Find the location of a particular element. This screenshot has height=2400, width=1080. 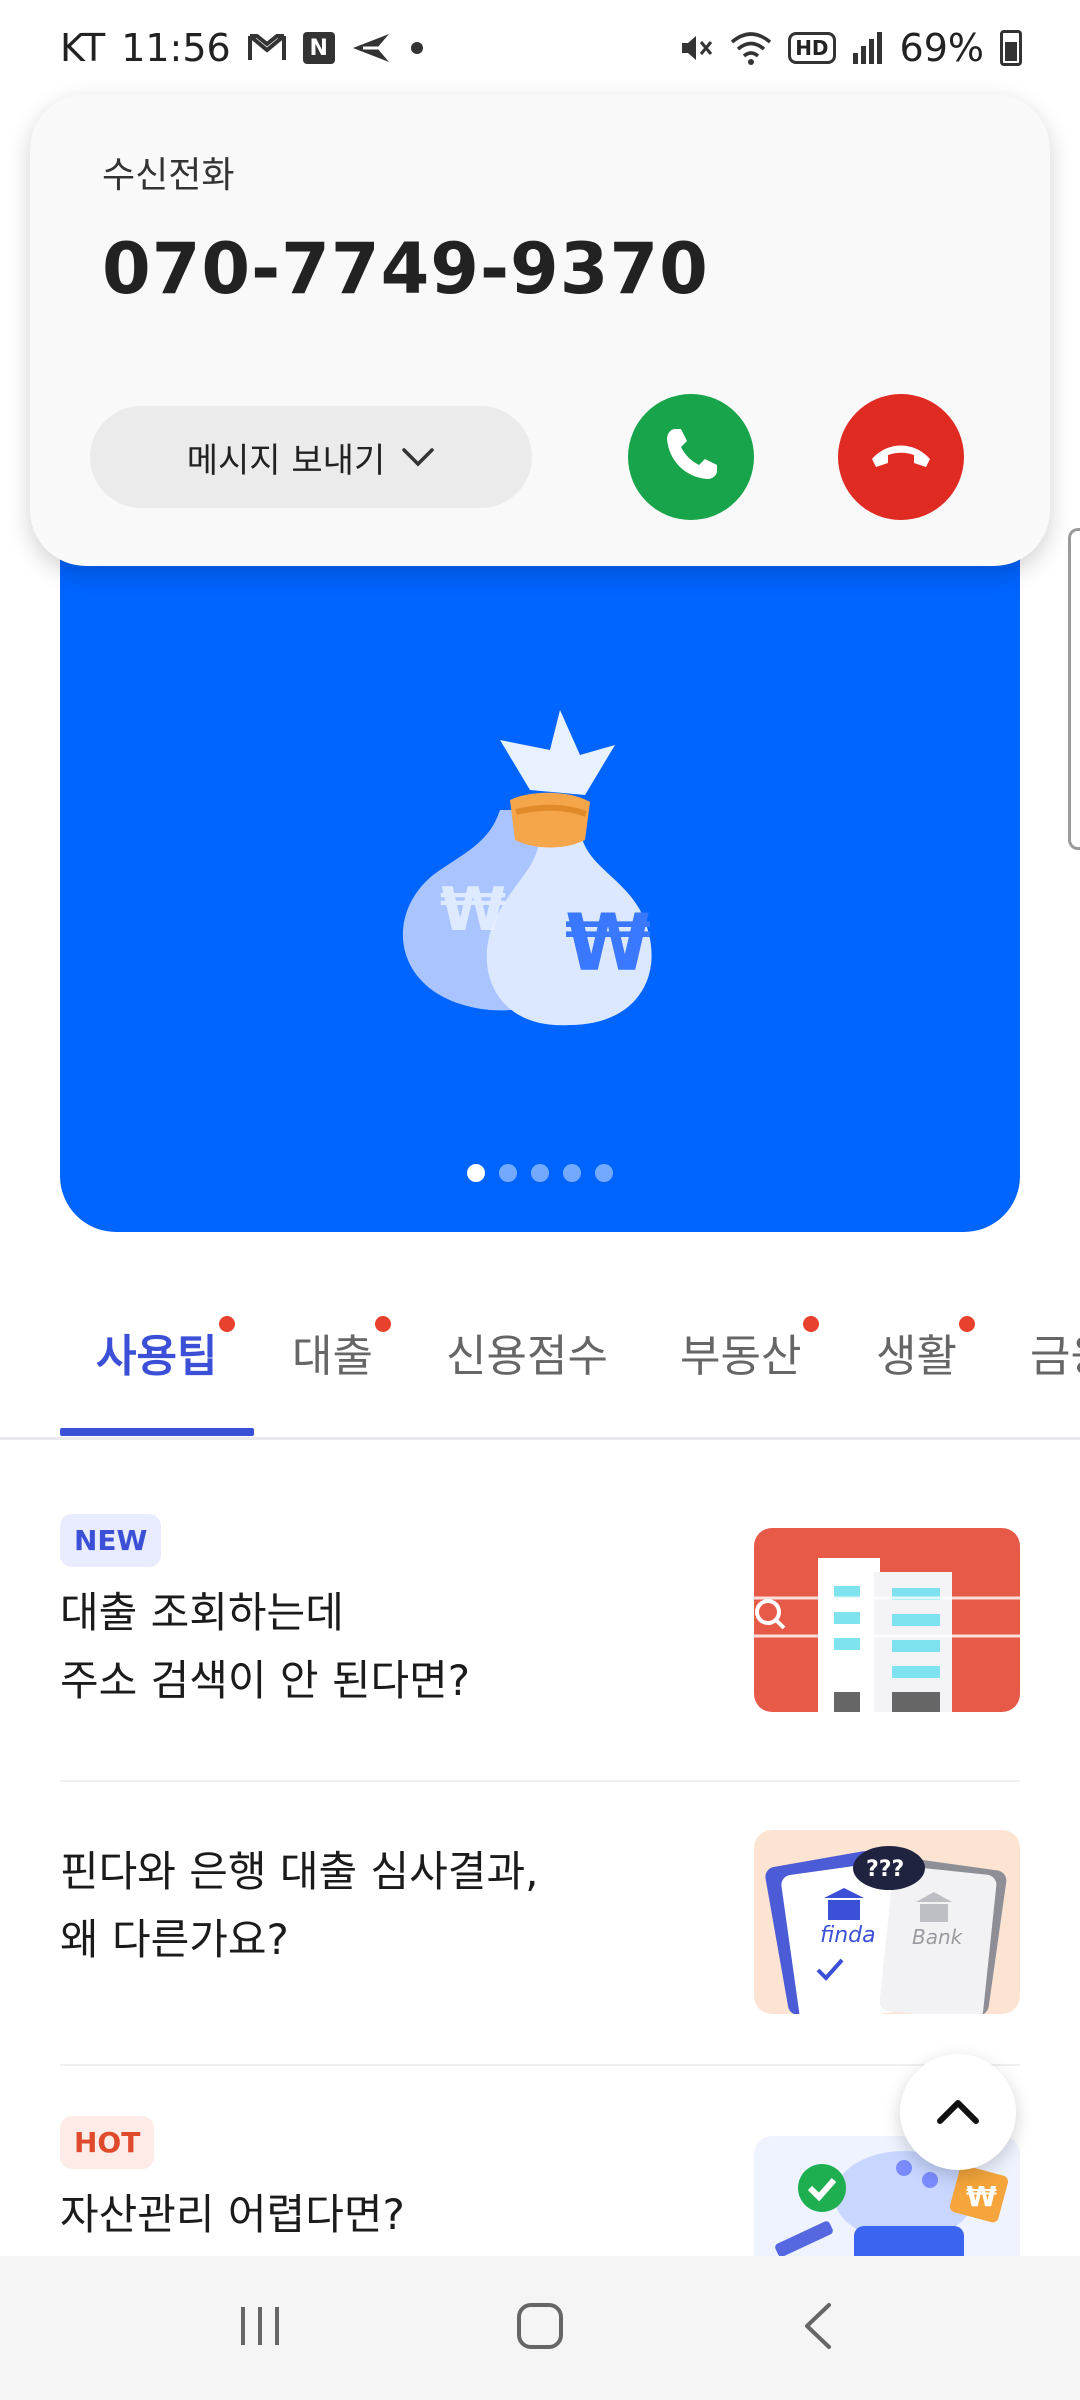

gmail-icon is located at coordinates (267, 48).